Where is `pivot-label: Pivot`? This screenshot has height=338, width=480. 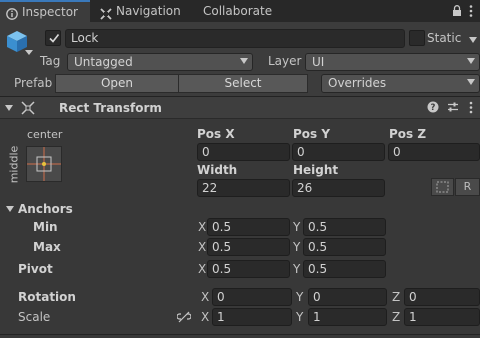
pivot-label: Pivot is located at coordinates (35, 269).